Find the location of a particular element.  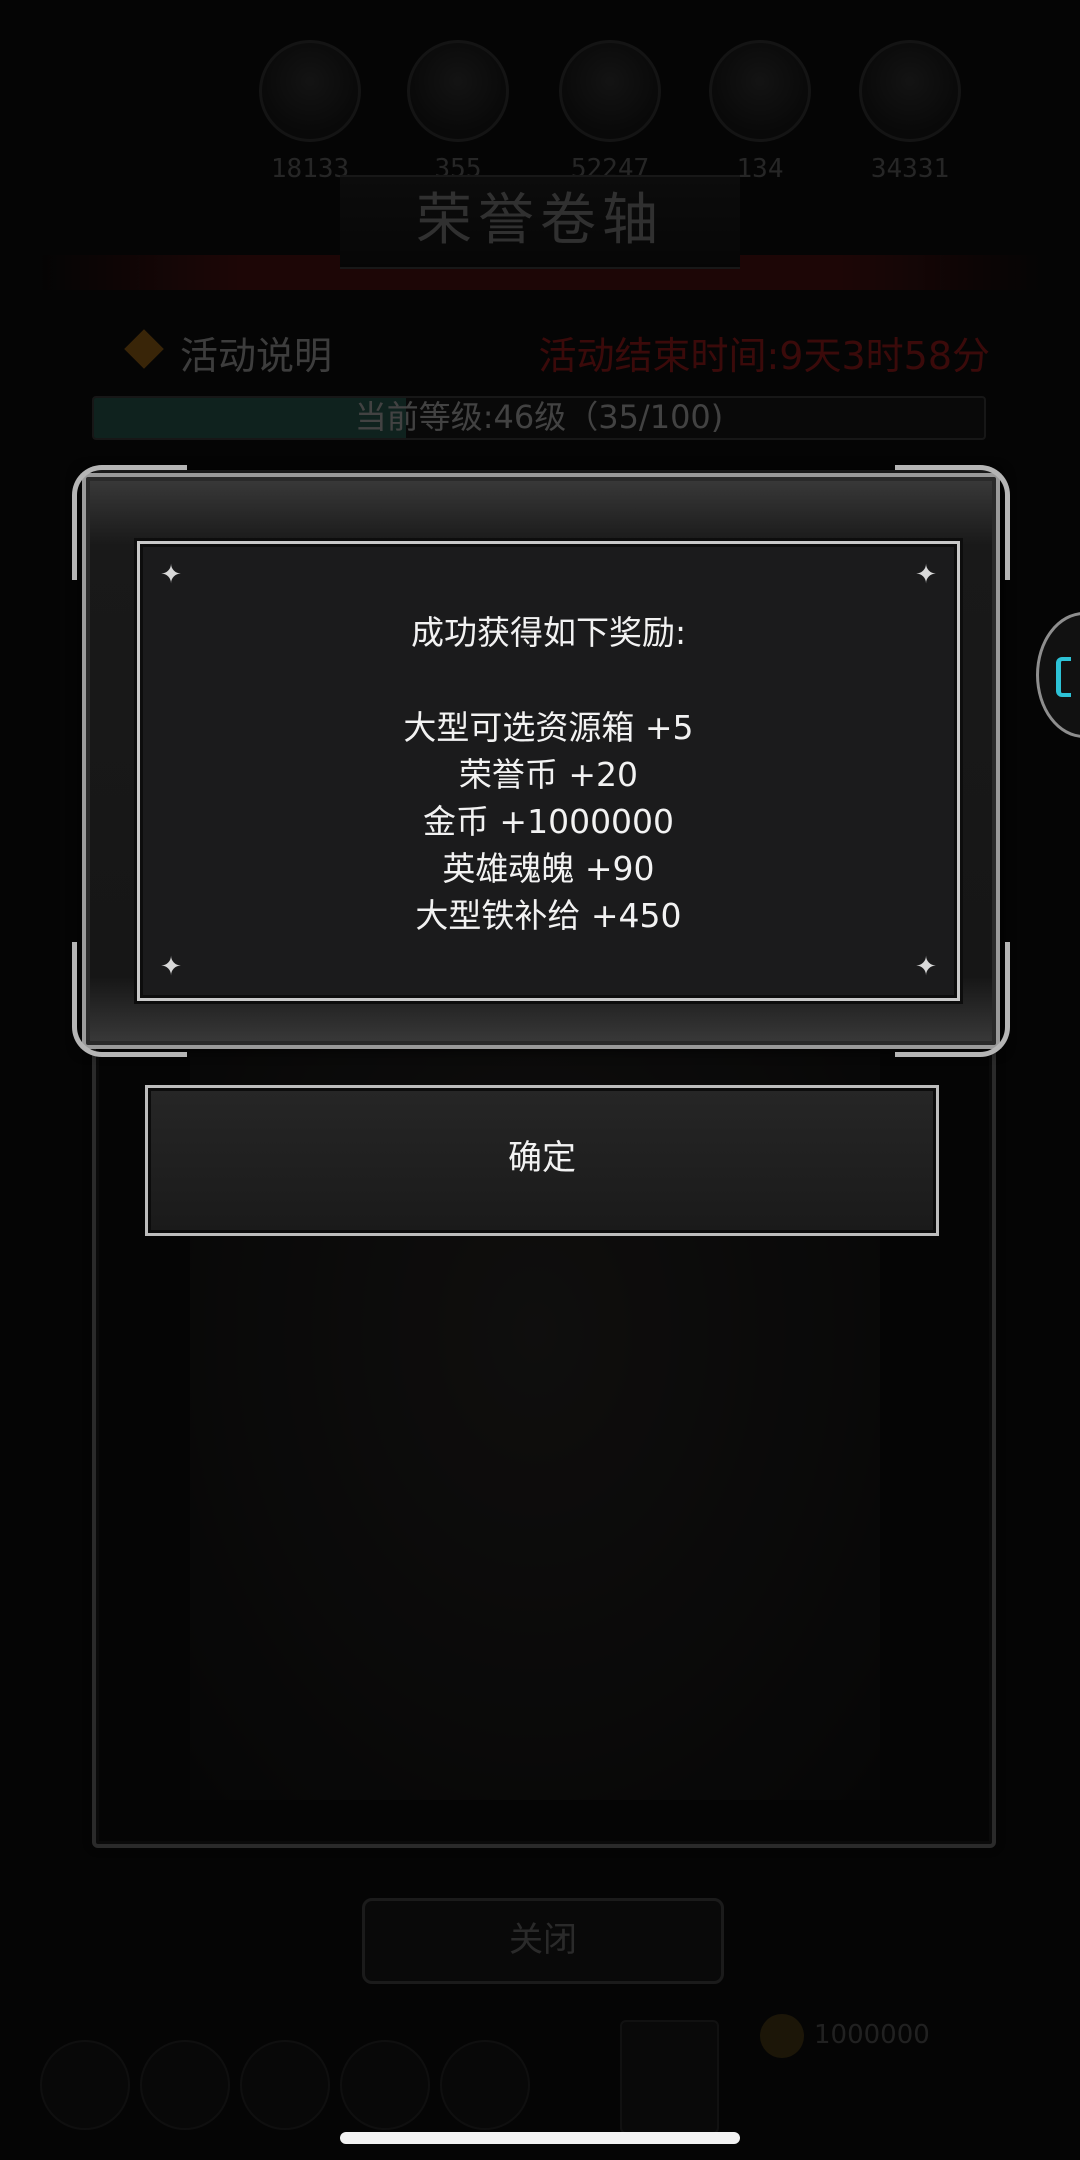

resource-slot: 134 is located at coordinates (760, 112).